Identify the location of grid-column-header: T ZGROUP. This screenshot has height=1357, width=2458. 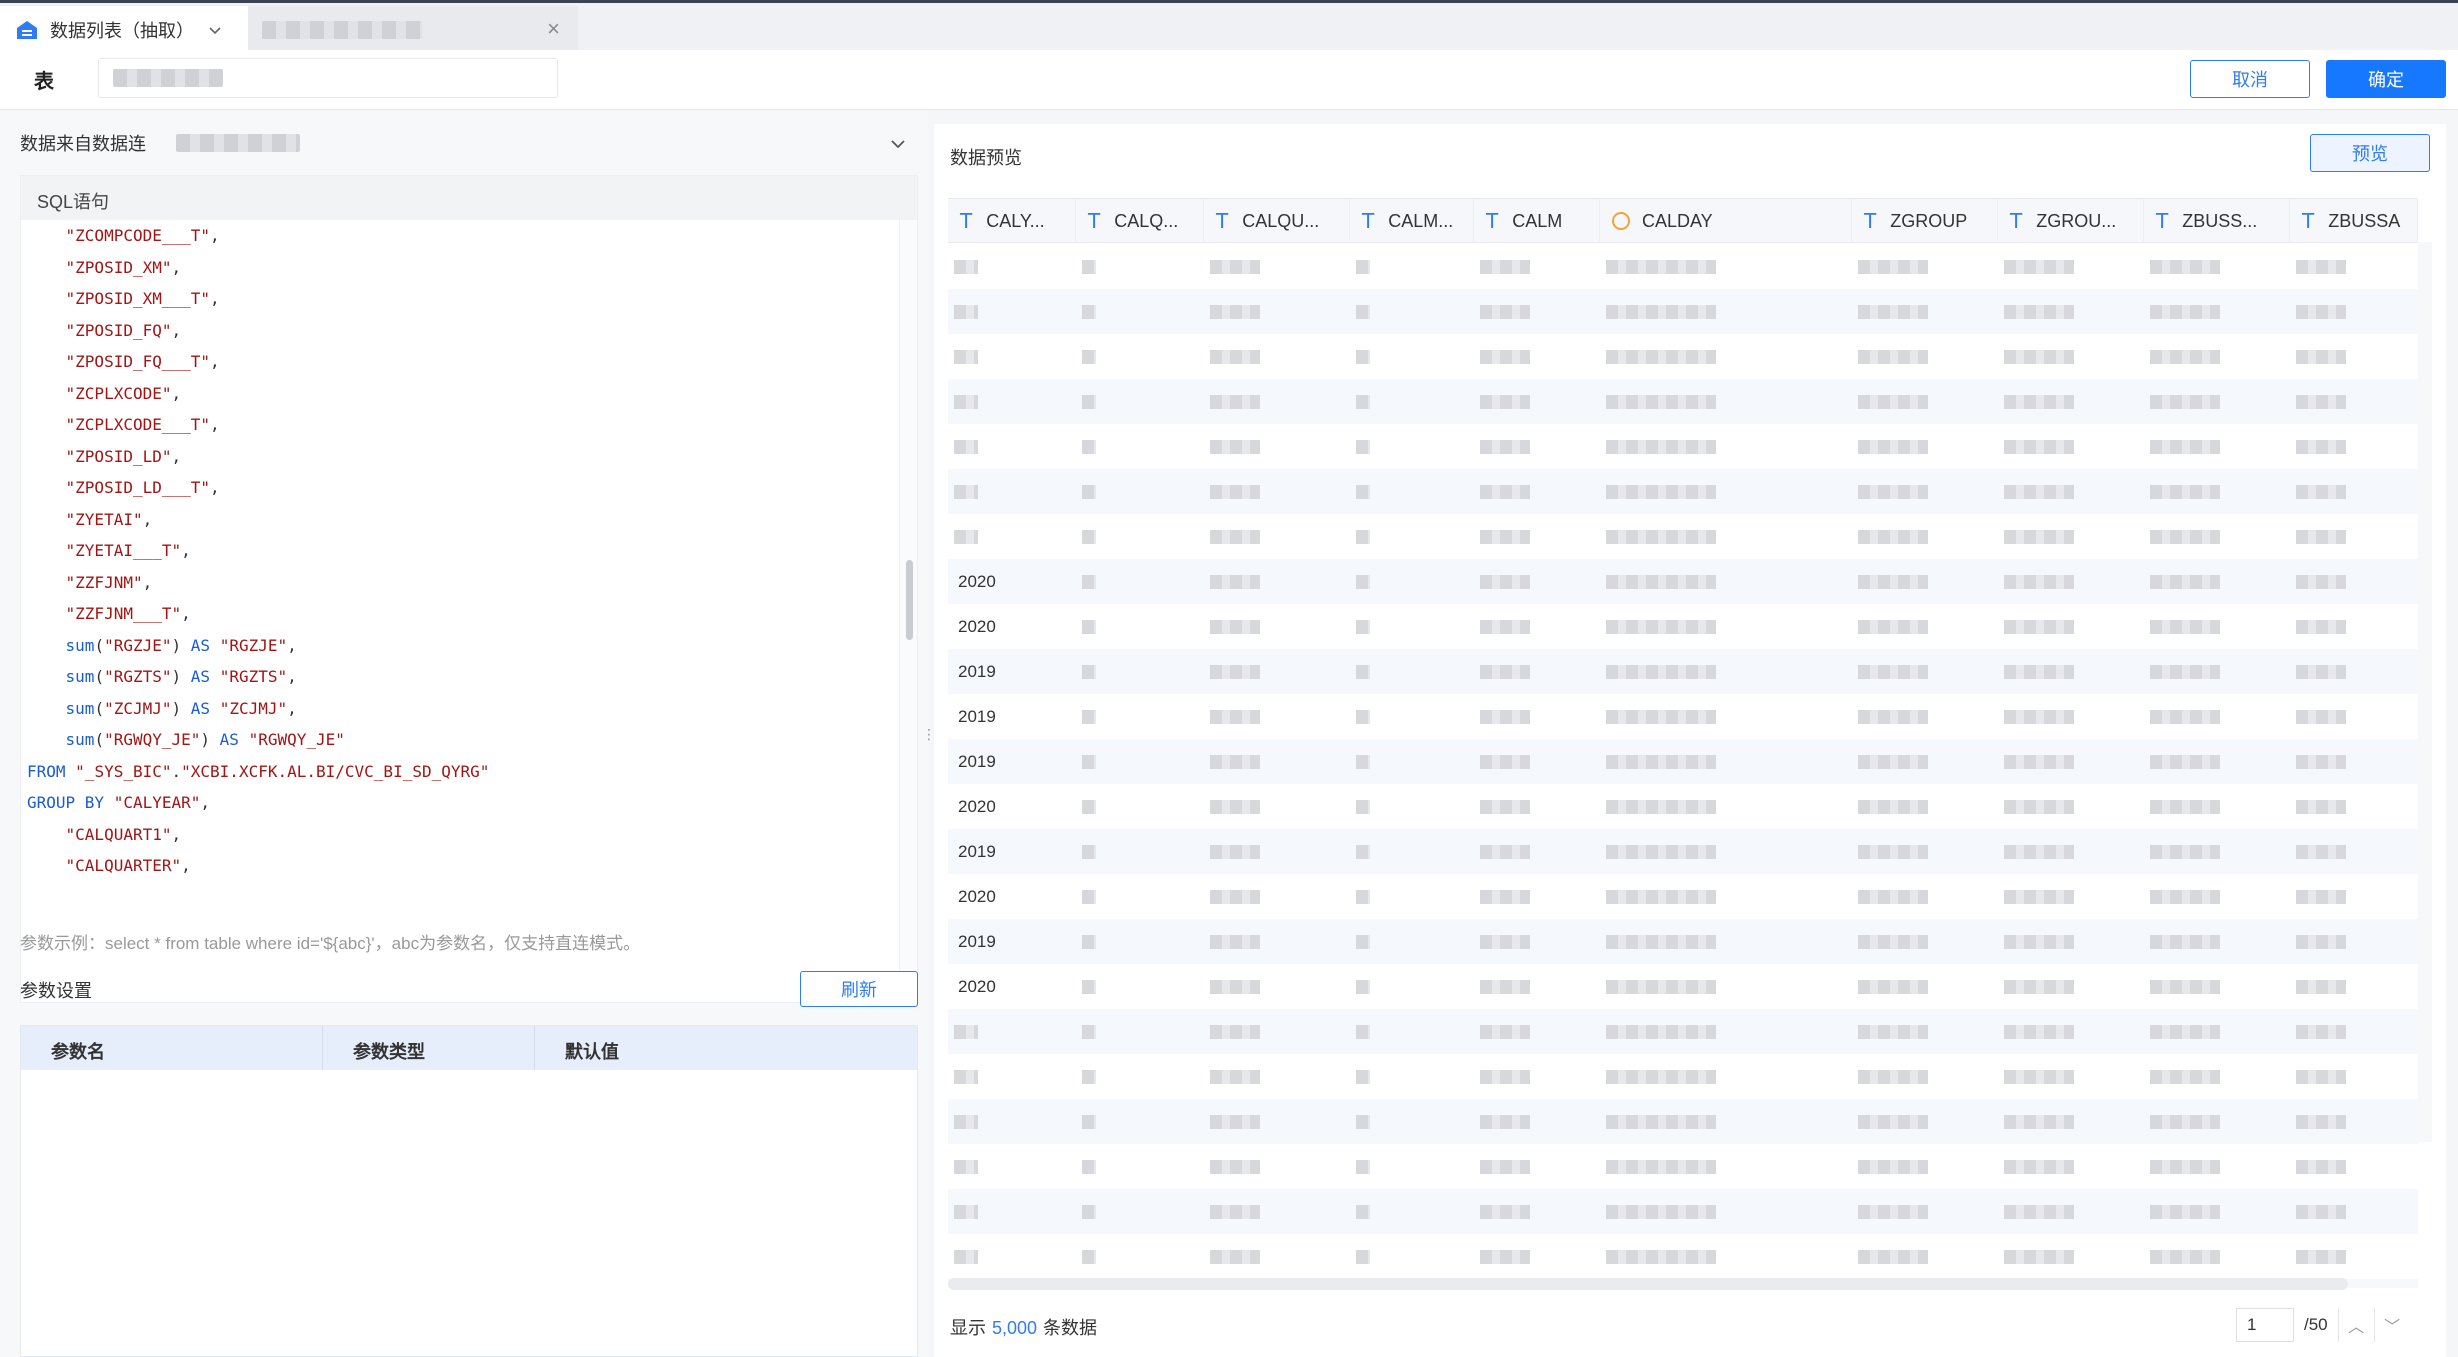
(1925, 221).